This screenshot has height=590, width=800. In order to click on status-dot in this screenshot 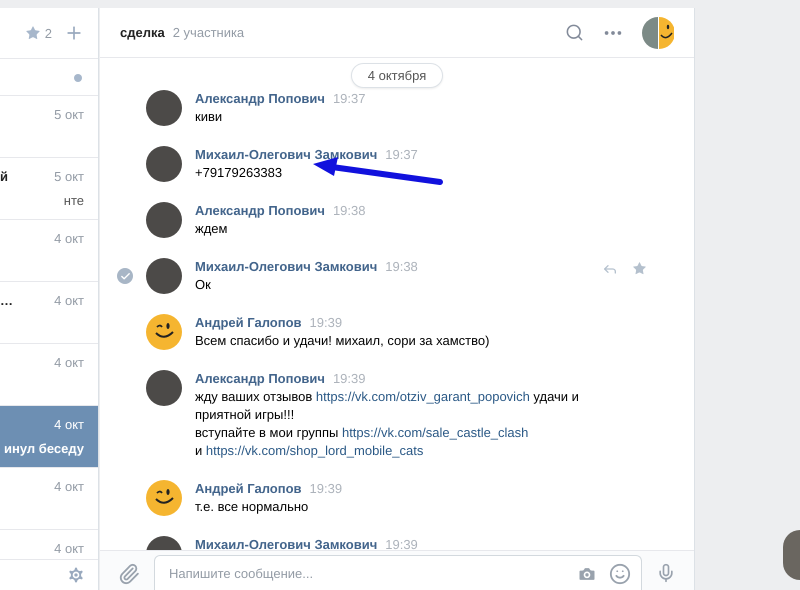, I will do `click(78, 78)`.